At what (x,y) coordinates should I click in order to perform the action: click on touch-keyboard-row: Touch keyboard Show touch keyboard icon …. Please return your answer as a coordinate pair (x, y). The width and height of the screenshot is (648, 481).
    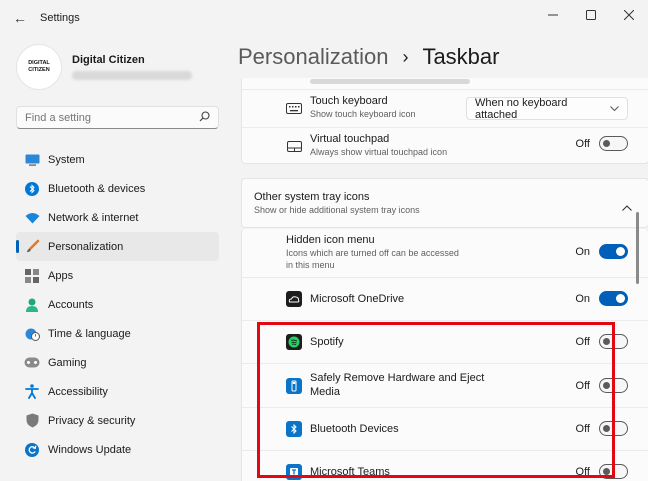
    Looking at the image, I should click on (445, 108).